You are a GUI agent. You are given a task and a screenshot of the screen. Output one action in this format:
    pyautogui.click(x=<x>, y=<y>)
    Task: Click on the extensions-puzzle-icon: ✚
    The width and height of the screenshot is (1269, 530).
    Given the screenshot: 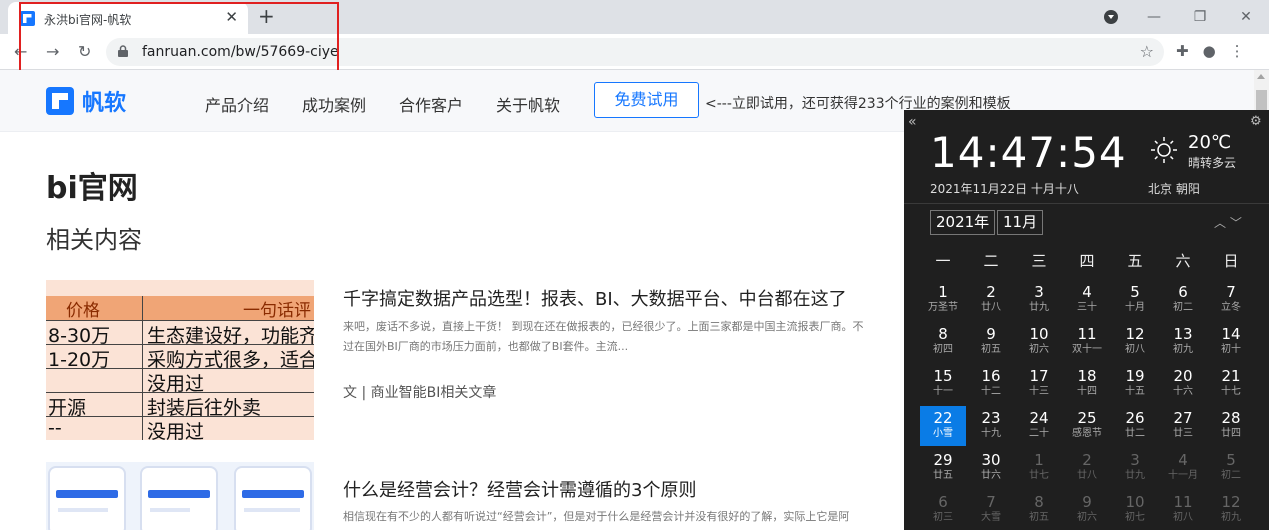 What is the action you would take?
    pyautogui.click(x=1182, y=51)
    